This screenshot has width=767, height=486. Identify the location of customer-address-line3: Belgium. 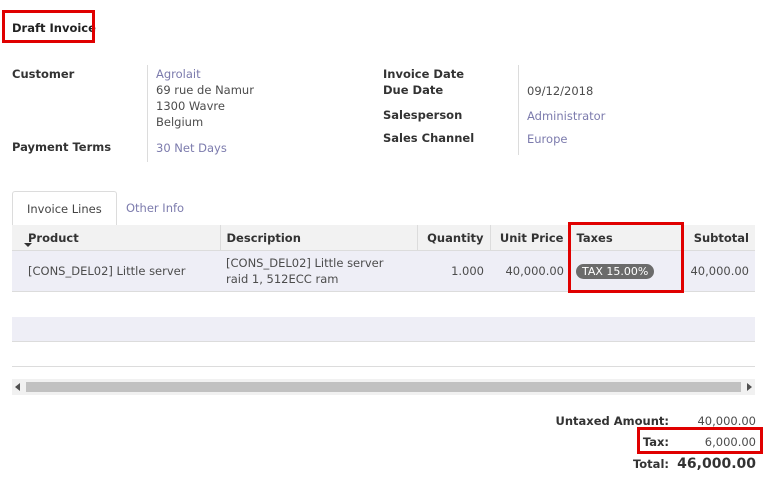
(180, 122).